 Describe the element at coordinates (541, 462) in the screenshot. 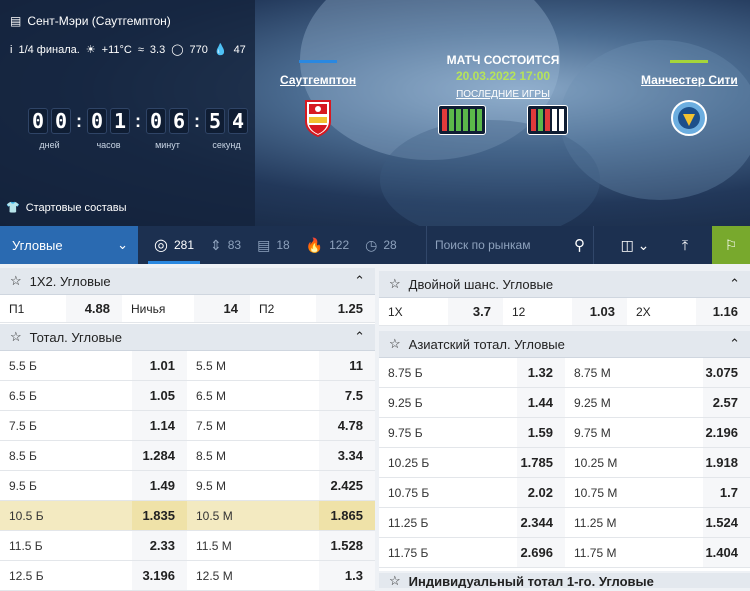

I see `odd-button: 1.785` at that location.